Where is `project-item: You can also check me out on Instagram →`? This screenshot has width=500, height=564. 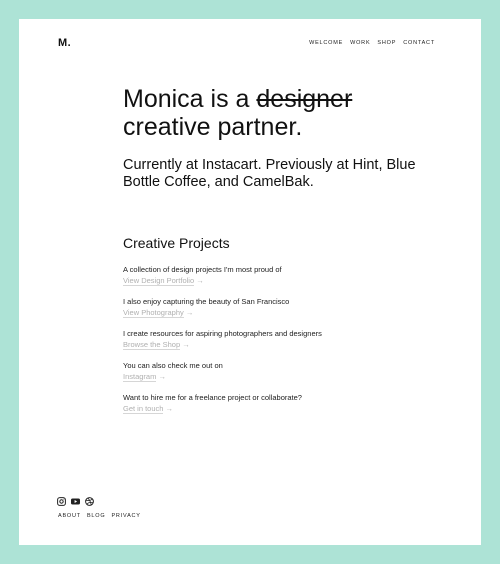
project-item: You can also check me out on Instagram → is located at coordinates (273, 371).